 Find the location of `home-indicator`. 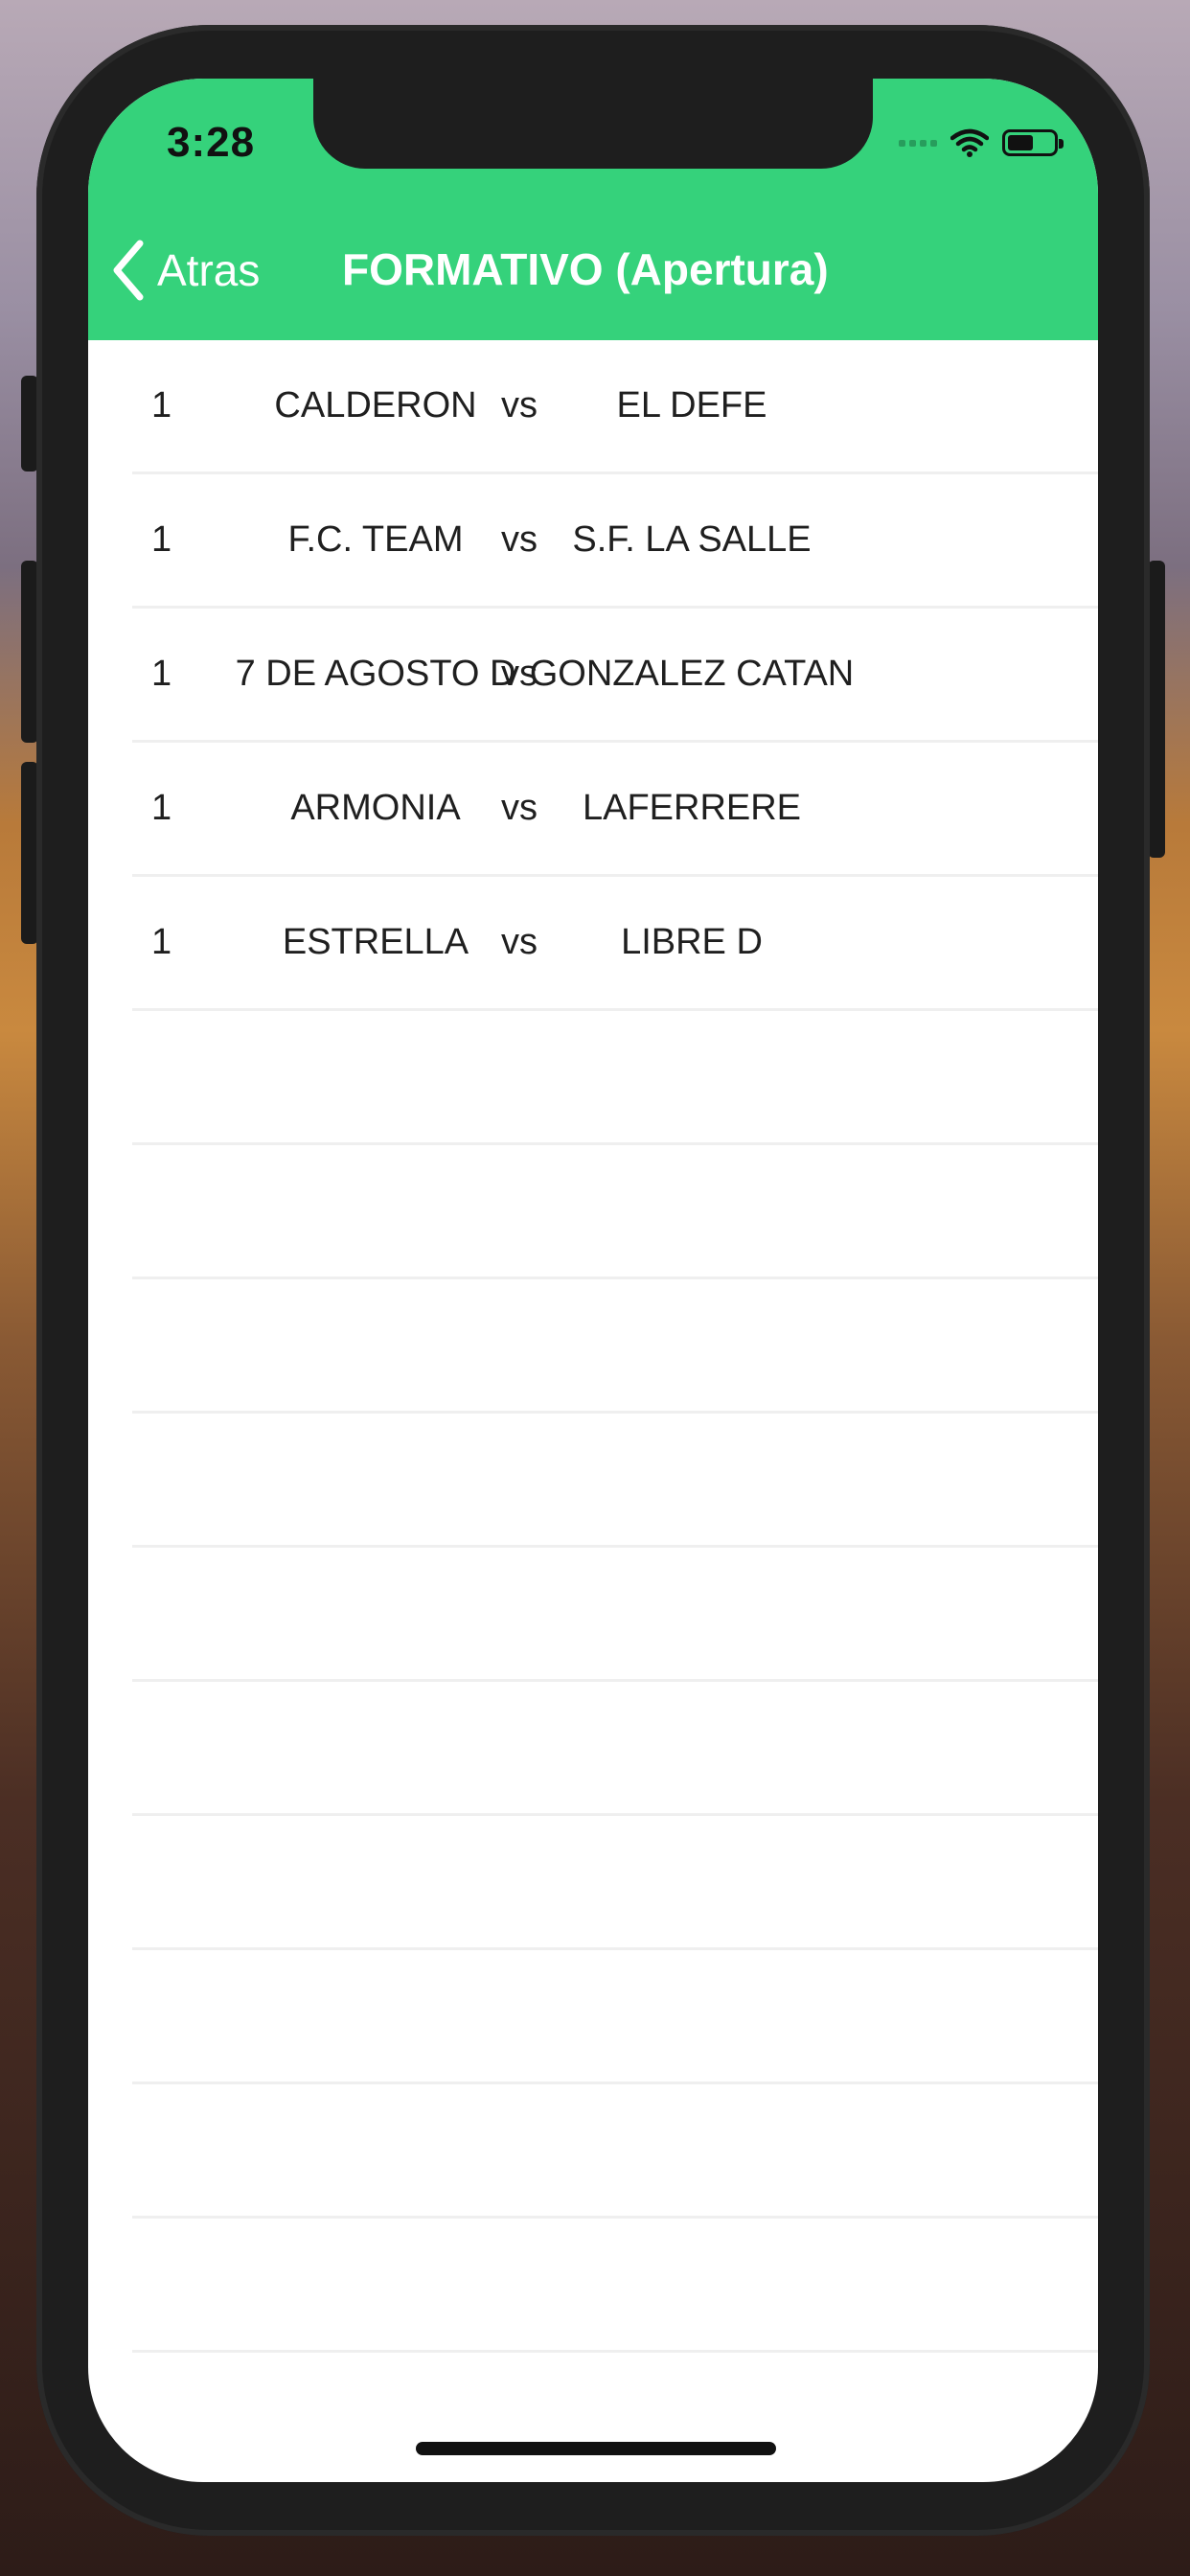

home-indicator is located at coordinates (596, 2448).